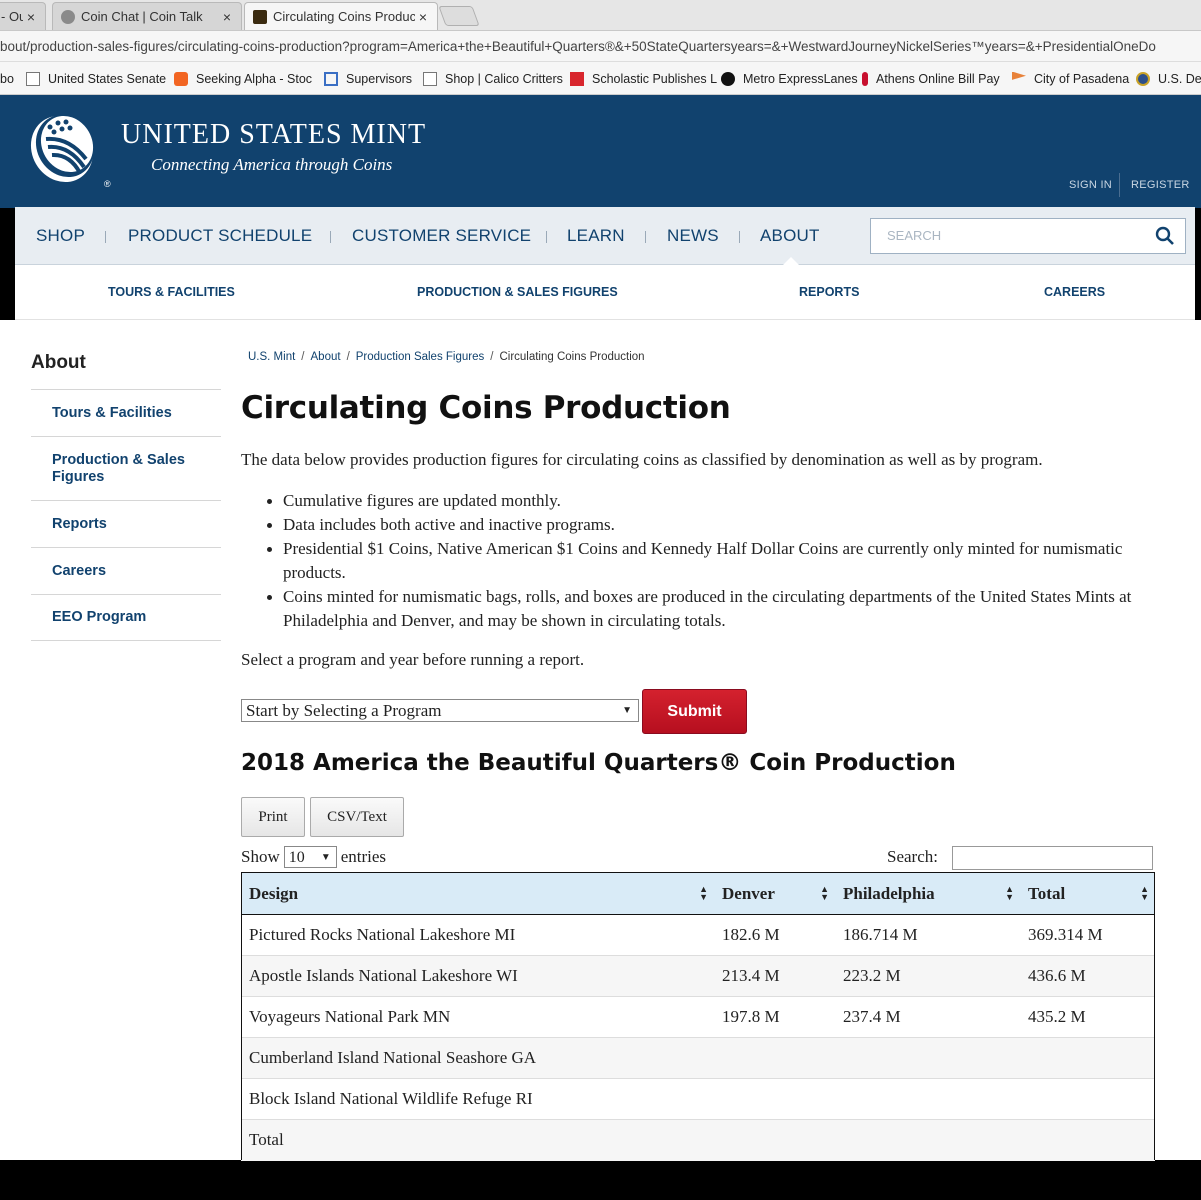 This screenshot has height=1200, width=1201. What do you see at coordinates (379, 78) in the screenshot?
I see `bookmark-label: Supervisors` at bounding box center [379, 78].